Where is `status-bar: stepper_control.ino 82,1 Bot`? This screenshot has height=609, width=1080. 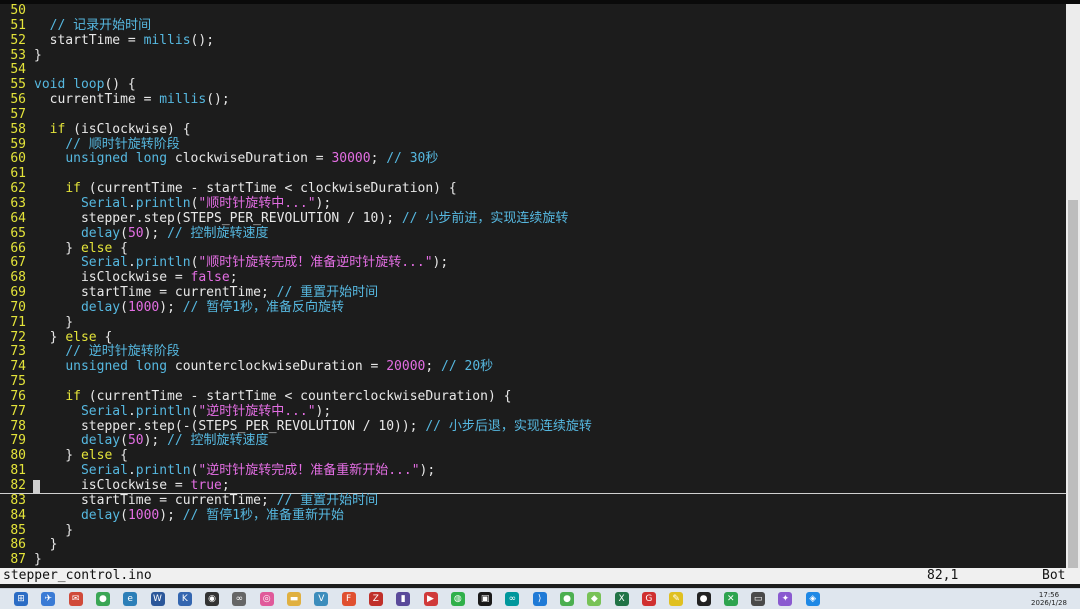
status-bar: stepper_control.ino 82,1 Bot is located at coordinates (540, 576).